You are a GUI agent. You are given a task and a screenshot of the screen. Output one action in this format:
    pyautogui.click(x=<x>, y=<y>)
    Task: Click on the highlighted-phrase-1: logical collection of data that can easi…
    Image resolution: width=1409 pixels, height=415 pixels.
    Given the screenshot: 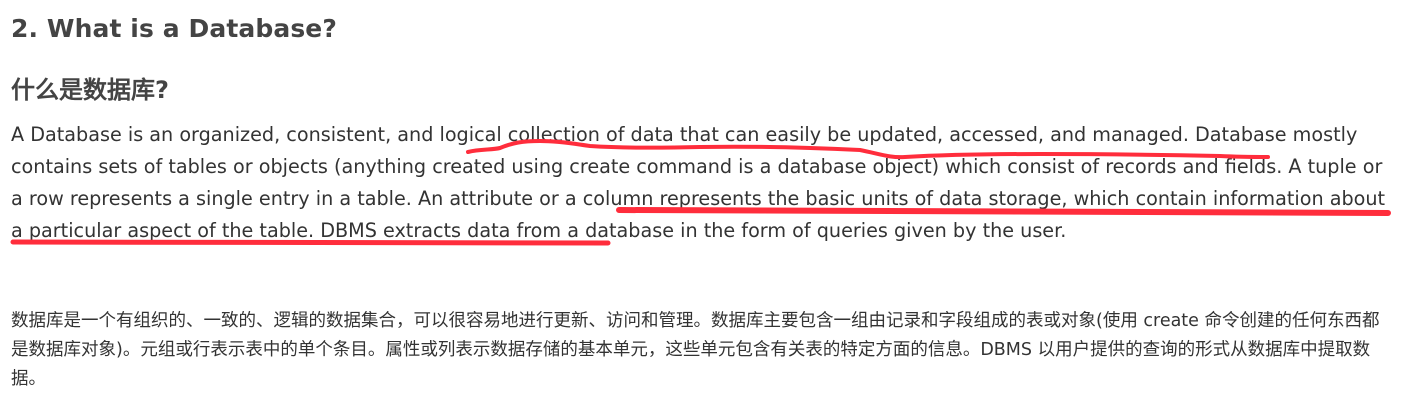 What is the action you would take?
    pyautogui.click(x=811, y=134)
    